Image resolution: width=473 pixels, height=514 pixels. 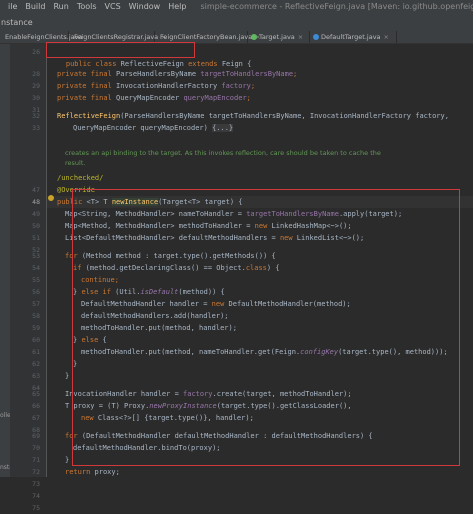 I want to click on java-interface-icon, so click(x=254, y=37).